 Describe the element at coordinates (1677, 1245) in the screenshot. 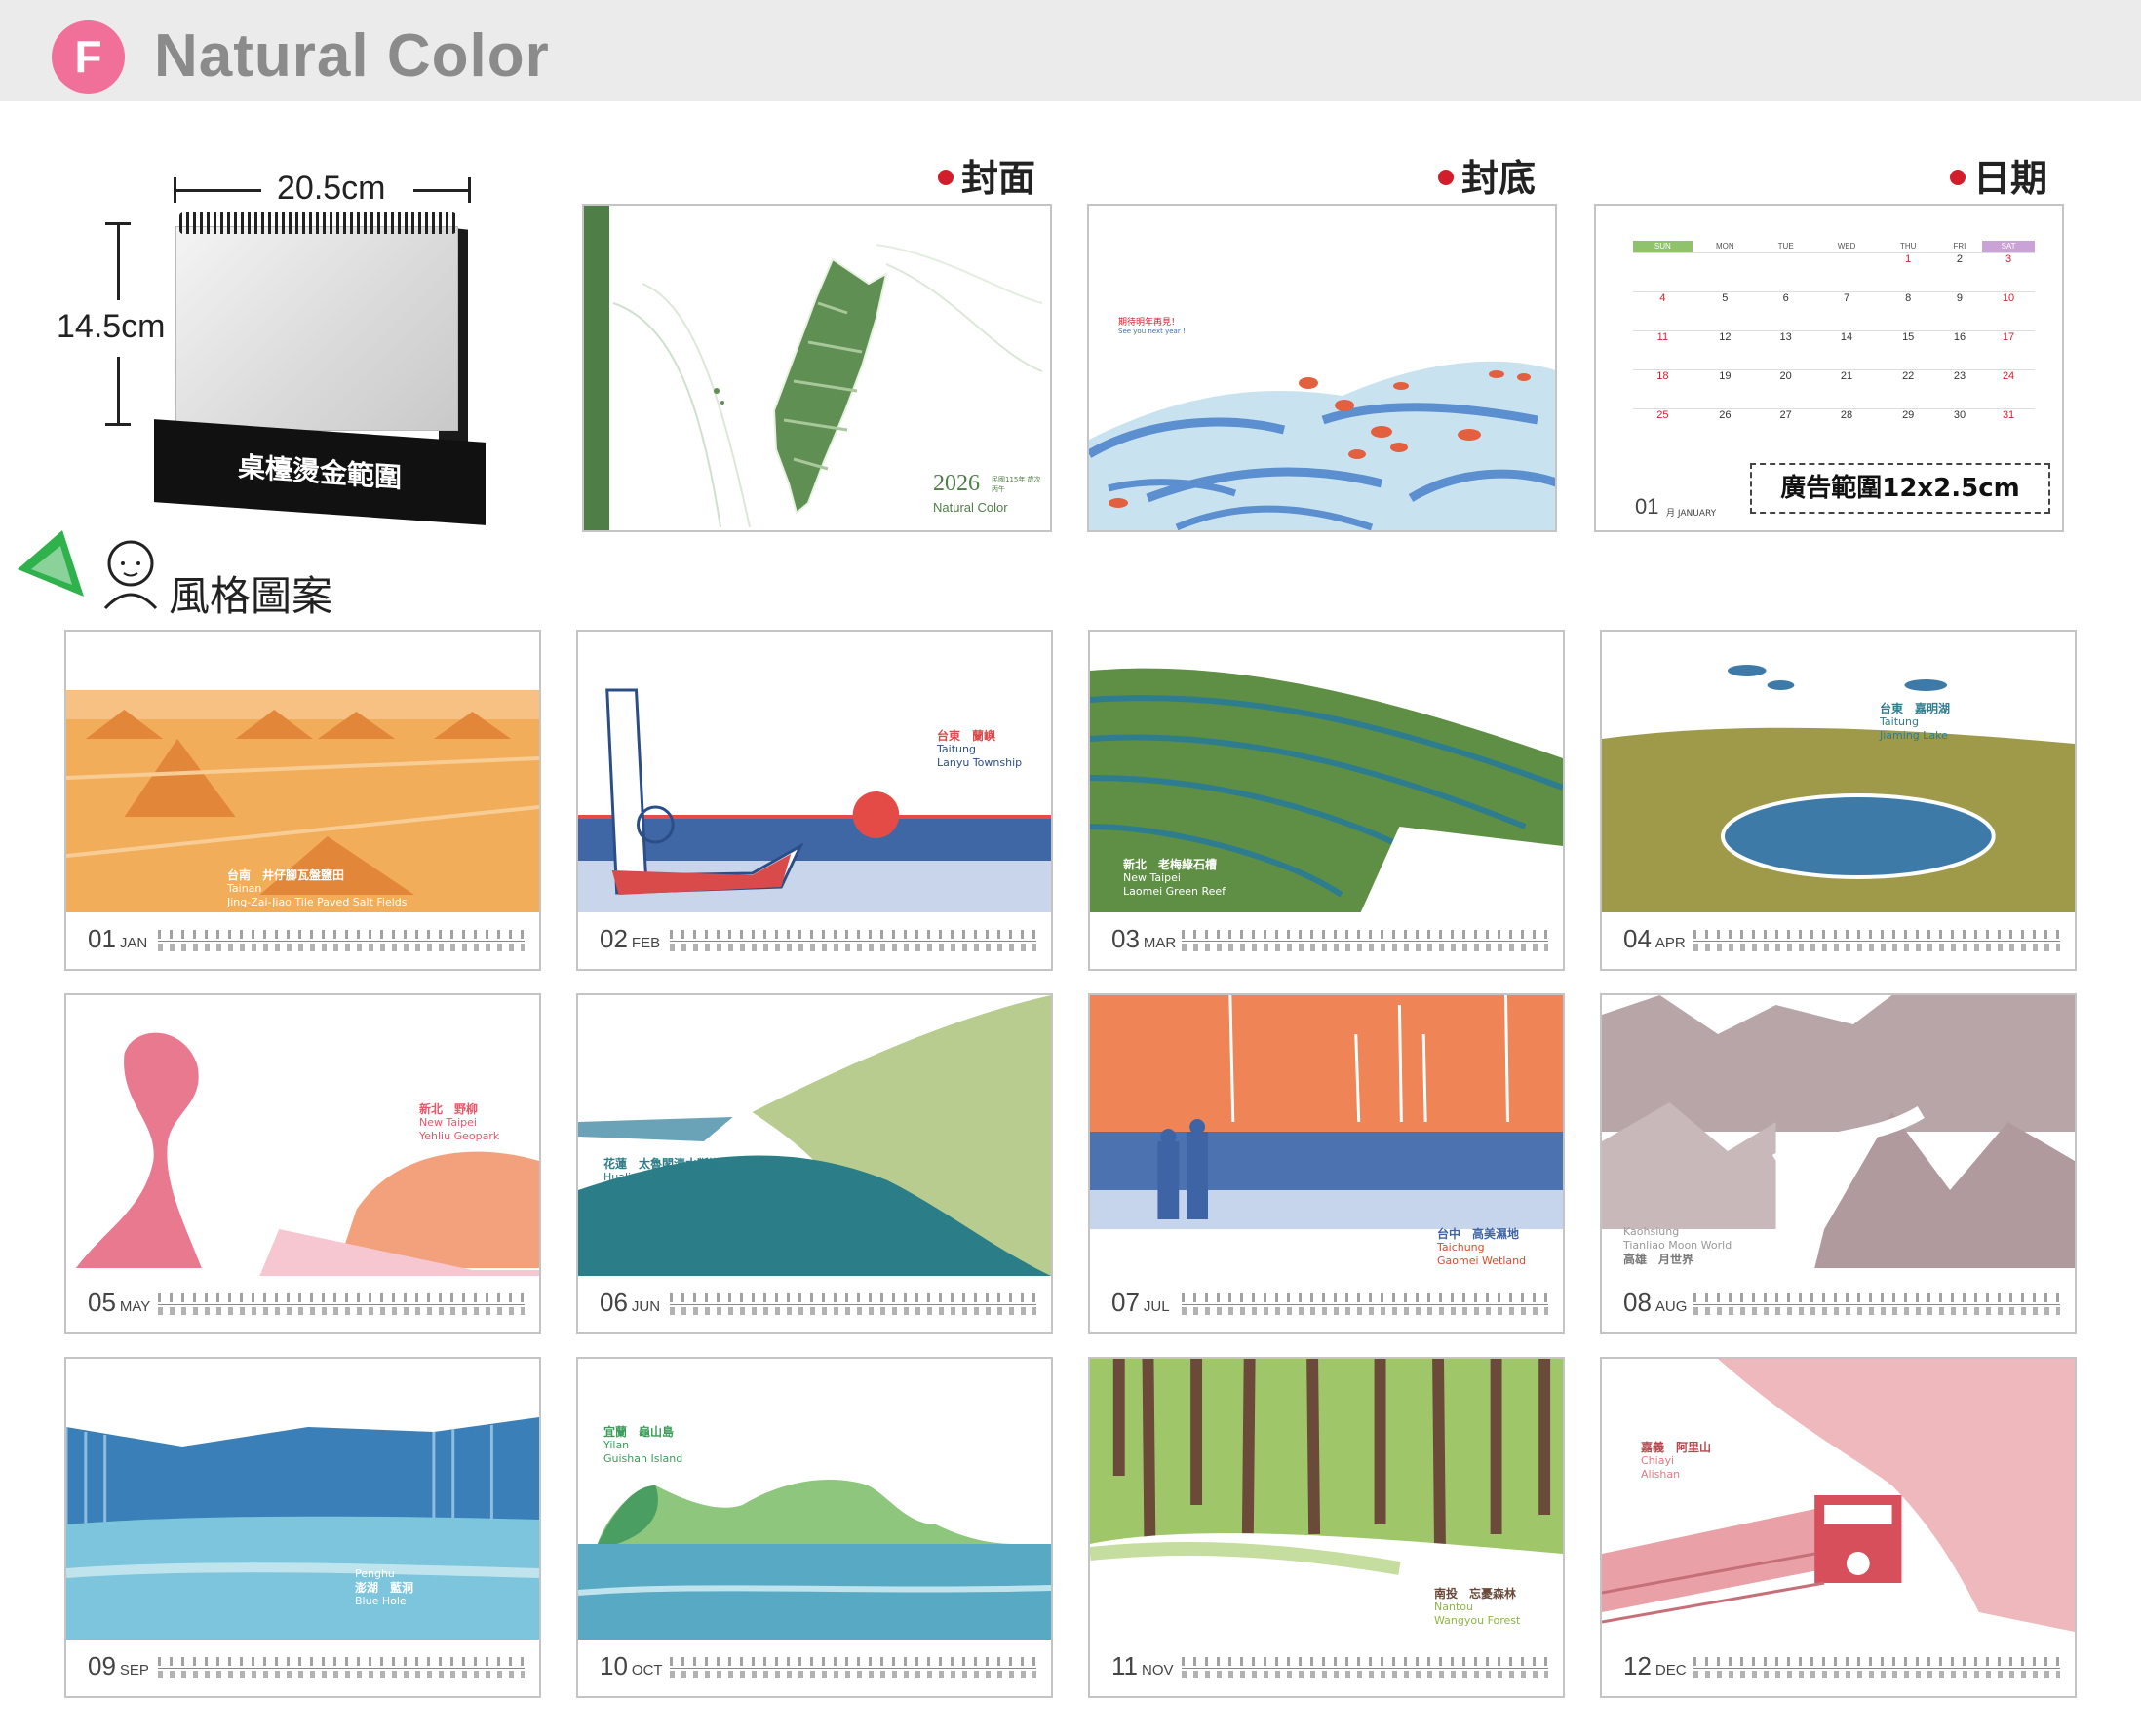

I see `month-caption: Kaohsiung Tianliao Moon World 高雄 月世界` at that location.